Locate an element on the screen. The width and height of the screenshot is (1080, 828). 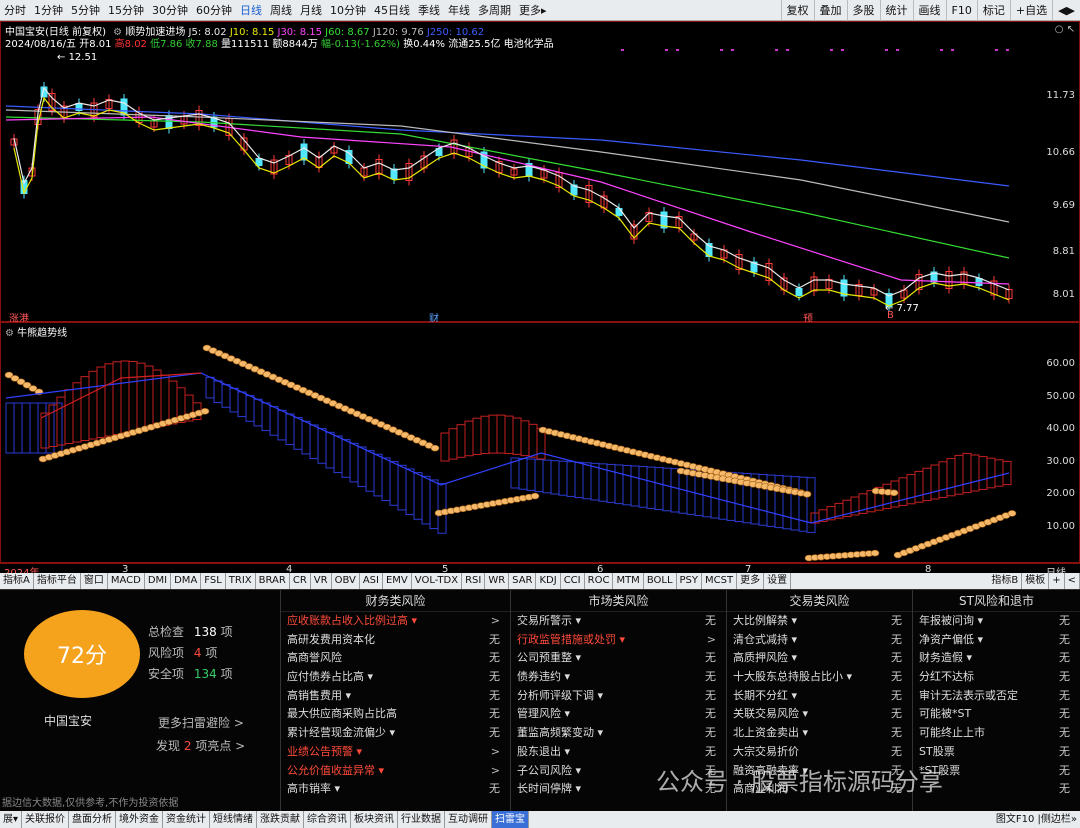
indicator-tab: ROC is located at coordinates (599, 581).